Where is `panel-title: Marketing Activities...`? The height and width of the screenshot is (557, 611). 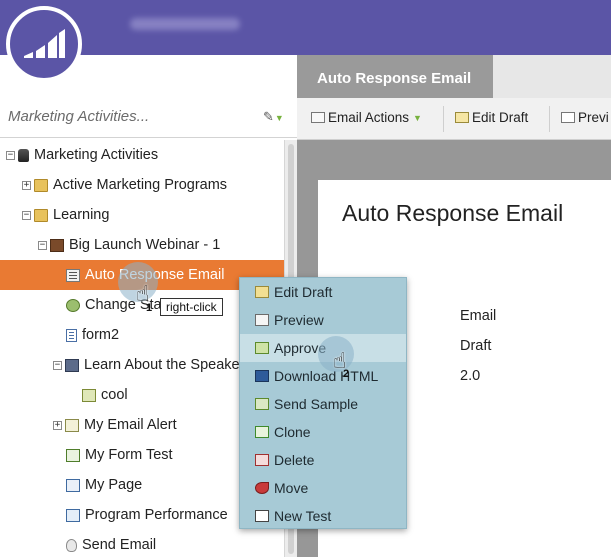
panel-title: Marketing Activities... is located at coordinates (79, 116).